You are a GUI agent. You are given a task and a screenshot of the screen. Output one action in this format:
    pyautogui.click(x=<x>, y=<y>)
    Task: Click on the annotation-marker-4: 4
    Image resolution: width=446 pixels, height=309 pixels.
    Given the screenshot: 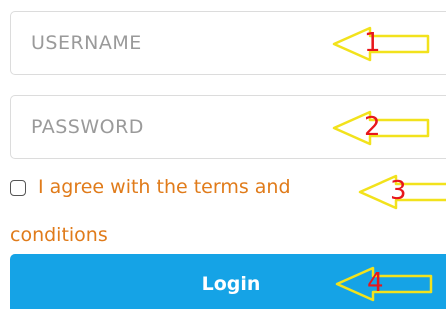 What is the action you would take?
    pyautogui.click(x=385, y=284)
    